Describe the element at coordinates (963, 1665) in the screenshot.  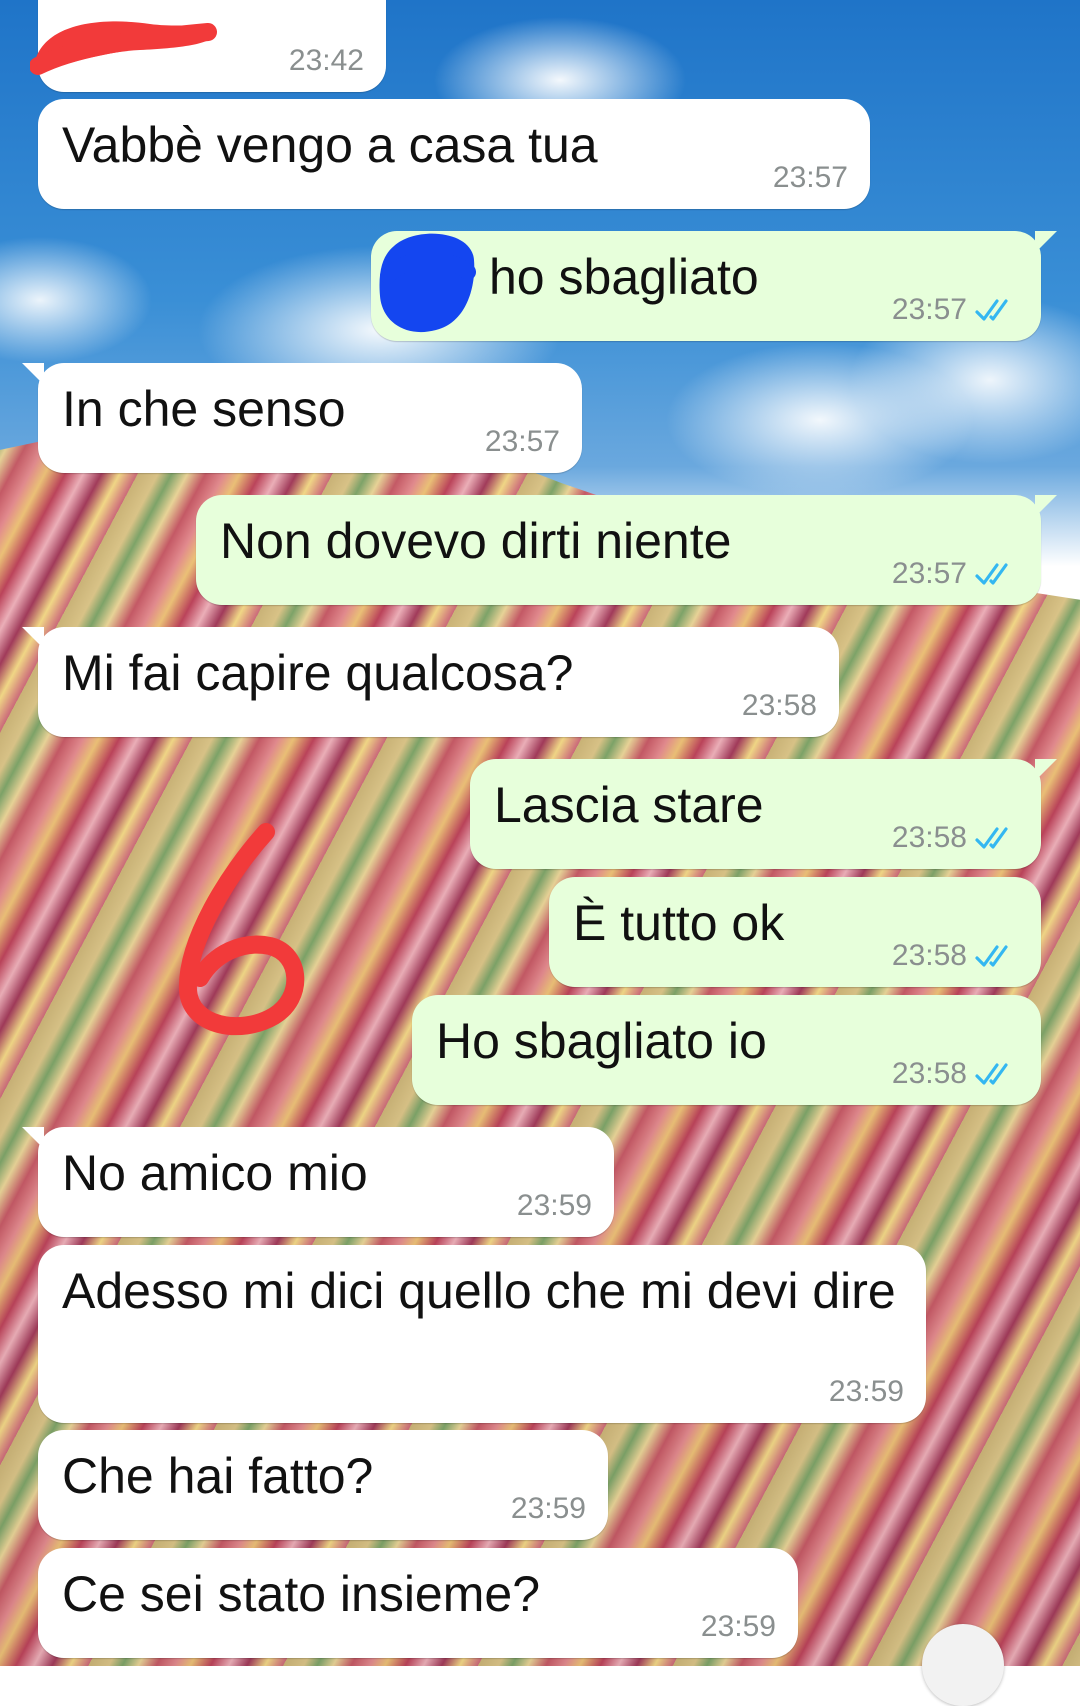
I see `scroll-down-button` at that location.